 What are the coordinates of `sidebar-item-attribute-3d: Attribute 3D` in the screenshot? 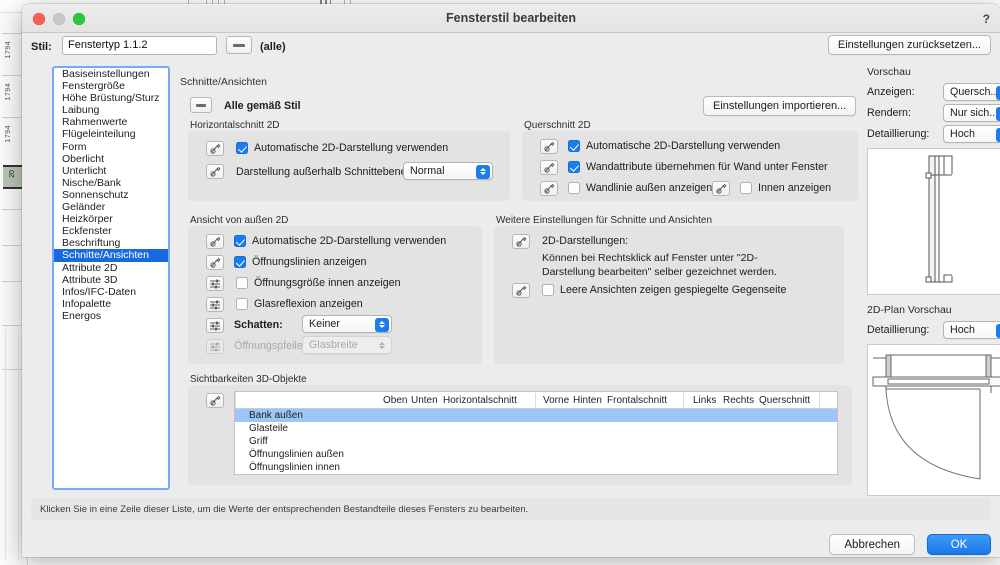 It's located at (111, 280).